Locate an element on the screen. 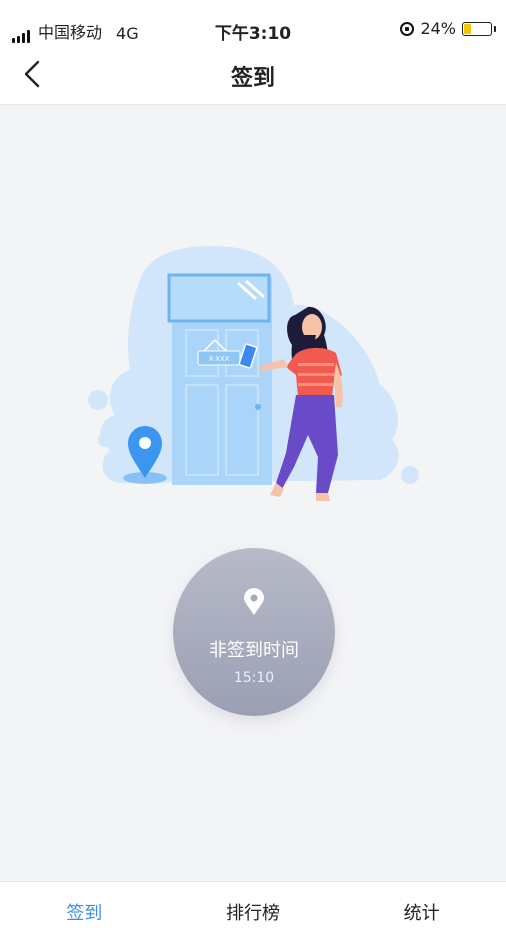 The image size is (506, 945). battery-icon is located at coordinates (477, 28).